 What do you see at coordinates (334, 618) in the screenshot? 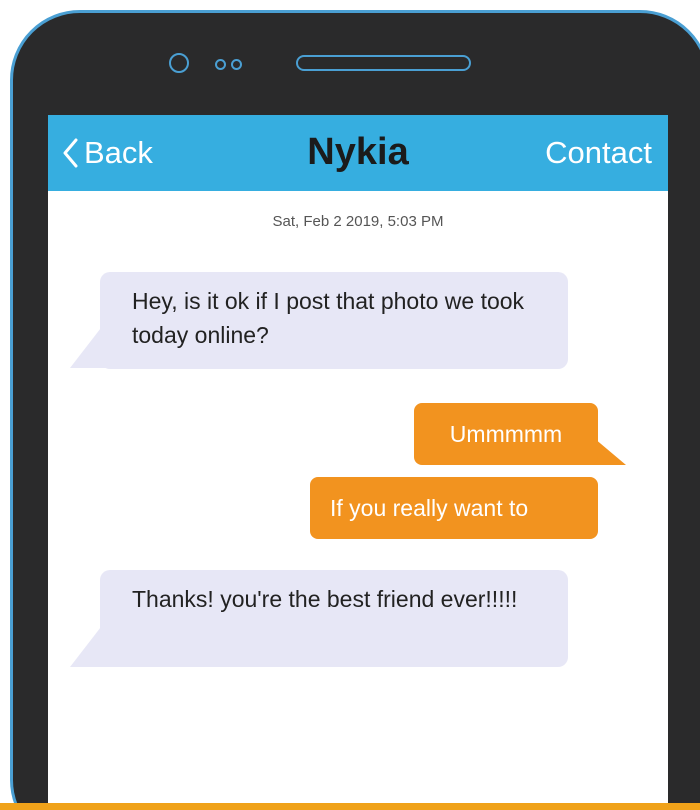
I see `incoming-message-bubble: Thanks! you're the best friend ever!!!!!` at bounding box center [334, 618].